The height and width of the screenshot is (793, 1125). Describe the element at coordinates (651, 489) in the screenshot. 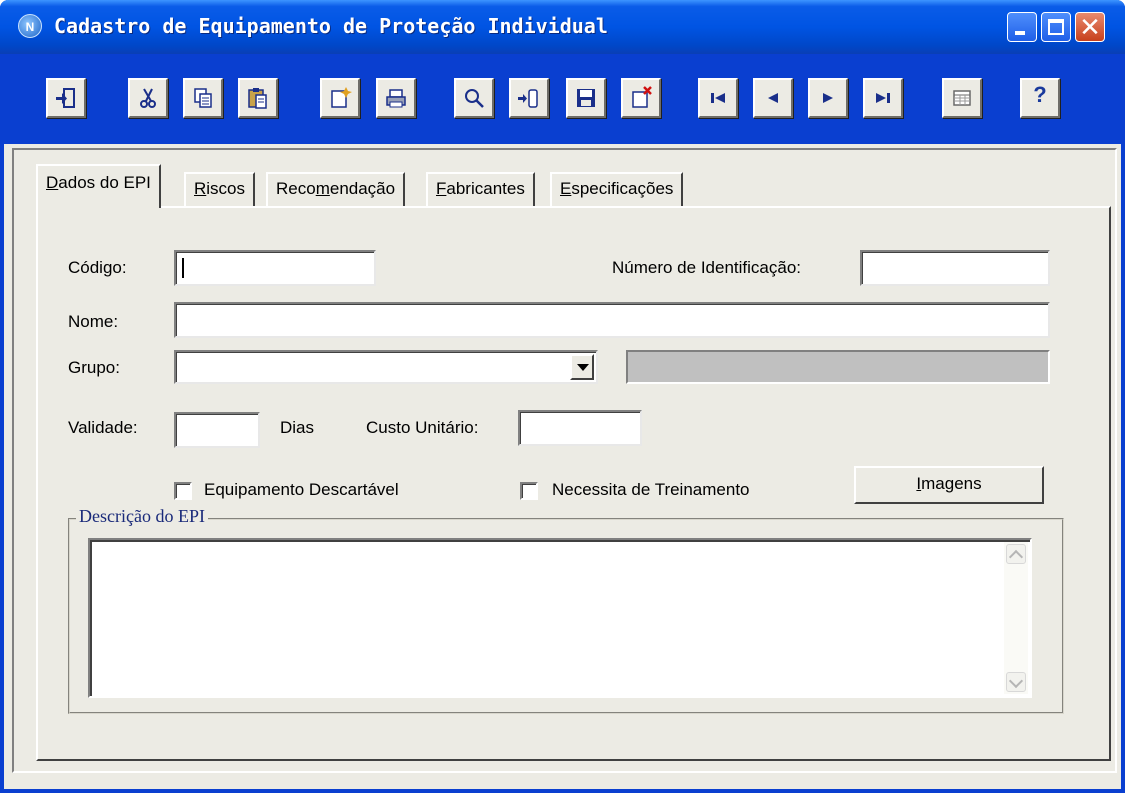

I see `necessita-treinamento-label: Necessita de Treinamento` at that location.